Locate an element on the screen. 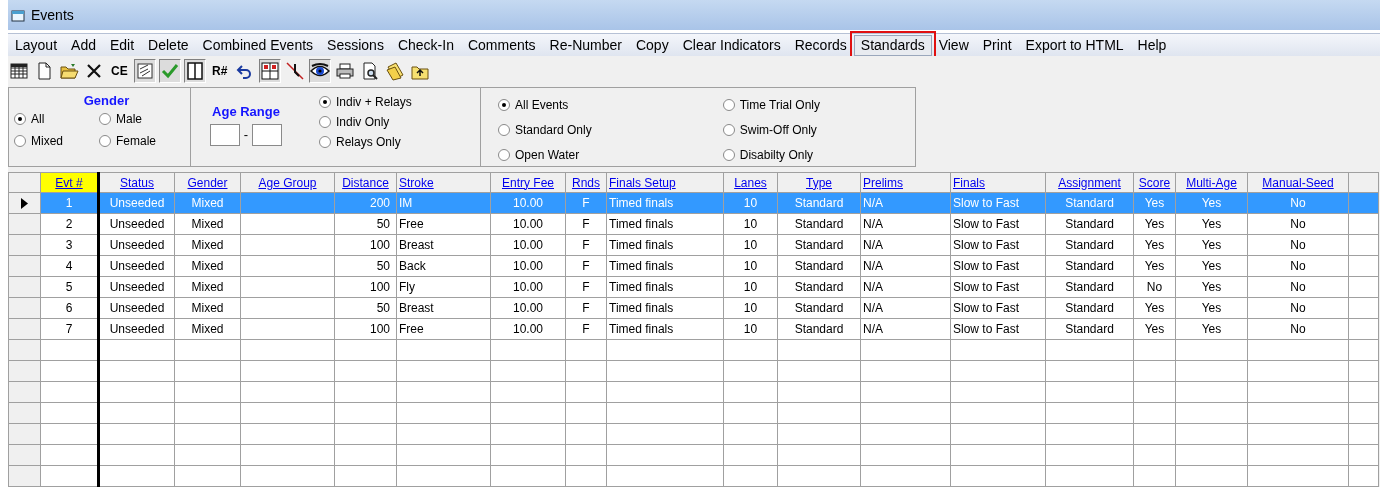 Image resolution: width=1384 pixels, height=487 pixels. radio-label: Indiv + Relays is located at coordinates (374, 102).